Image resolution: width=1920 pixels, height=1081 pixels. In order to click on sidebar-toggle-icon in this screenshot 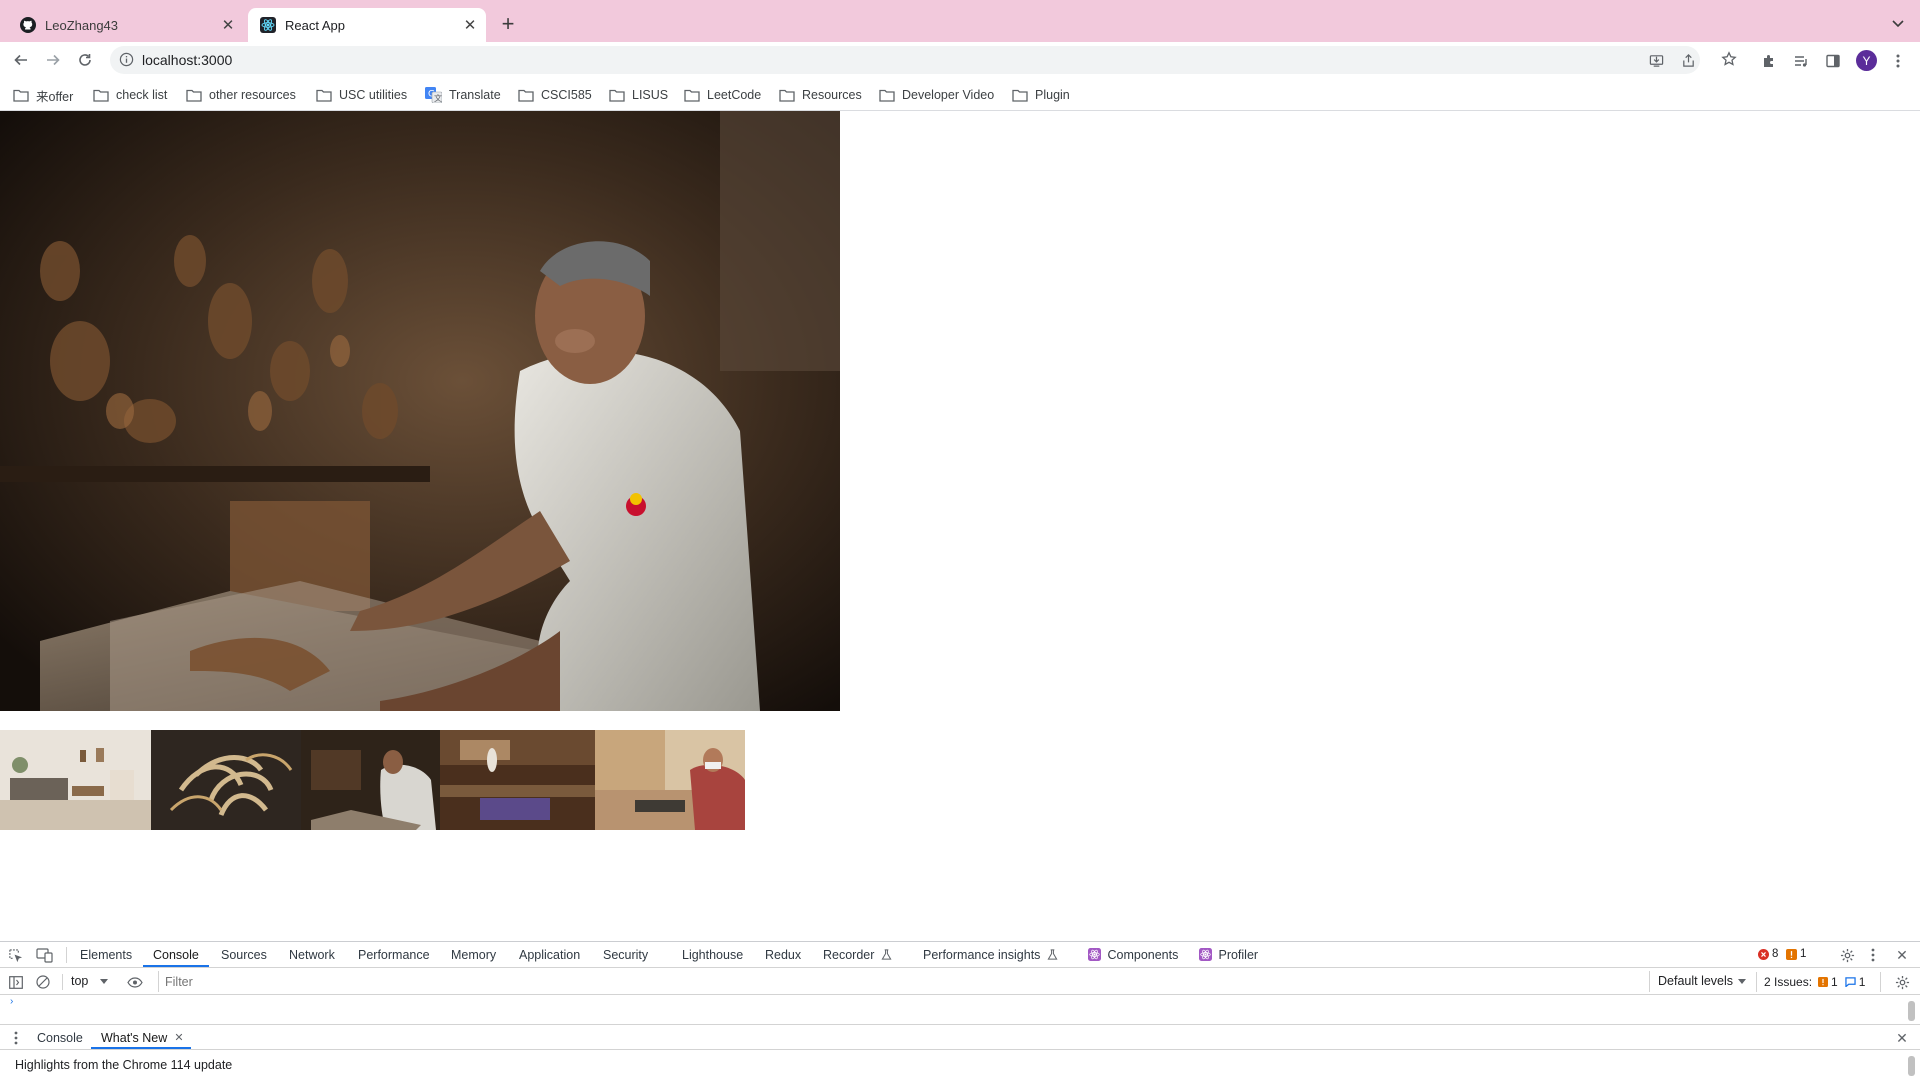, I will do `click(16, 982)`.